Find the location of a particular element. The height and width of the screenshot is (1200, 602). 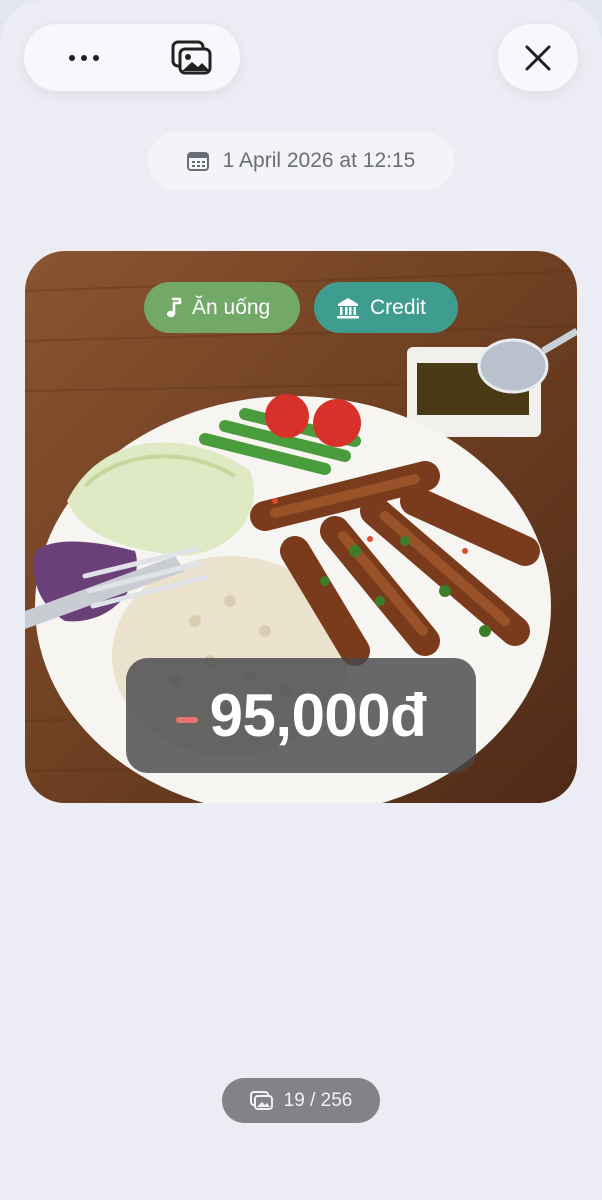

date-chip: 1 April 2026 at 12:15 is located at coordinates (301, 161).